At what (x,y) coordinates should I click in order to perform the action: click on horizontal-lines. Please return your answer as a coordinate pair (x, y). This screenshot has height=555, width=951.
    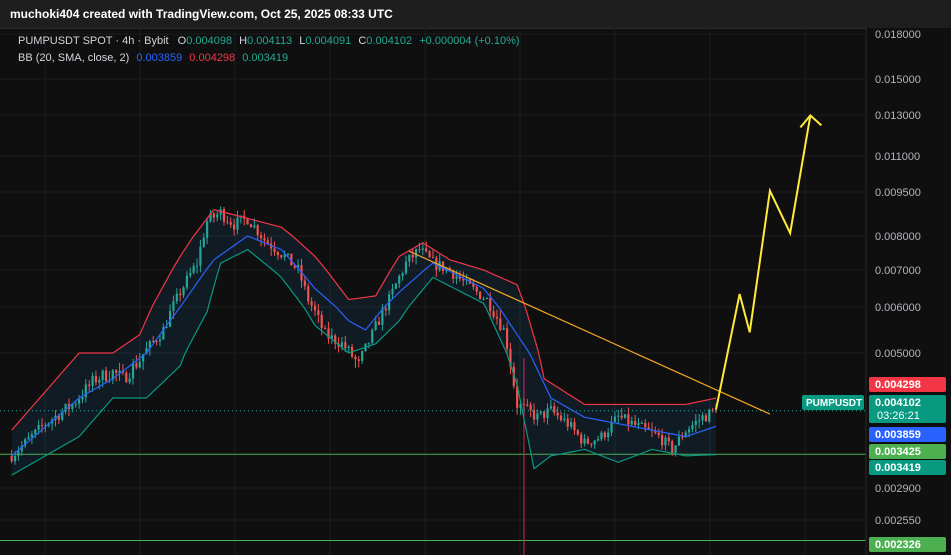
    Looking at the image, I should click on (433, 497).